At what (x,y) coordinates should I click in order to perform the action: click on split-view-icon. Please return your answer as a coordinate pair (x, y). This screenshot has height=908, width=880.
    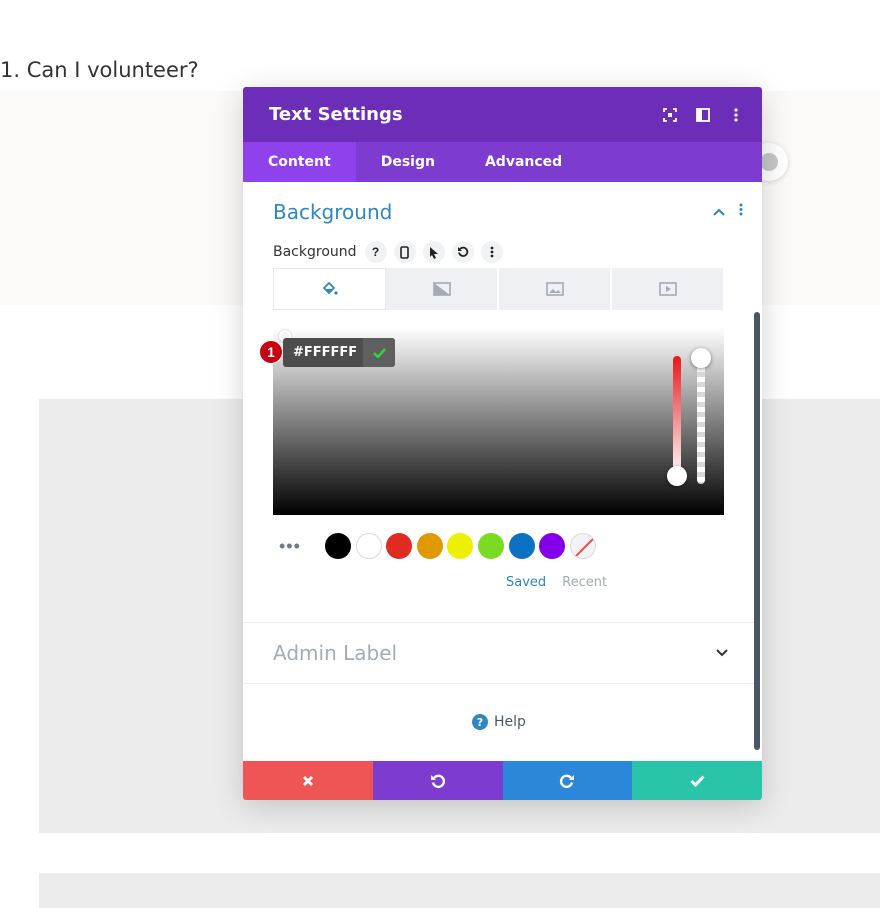
    Looking at the image, I should click on (702, 114).